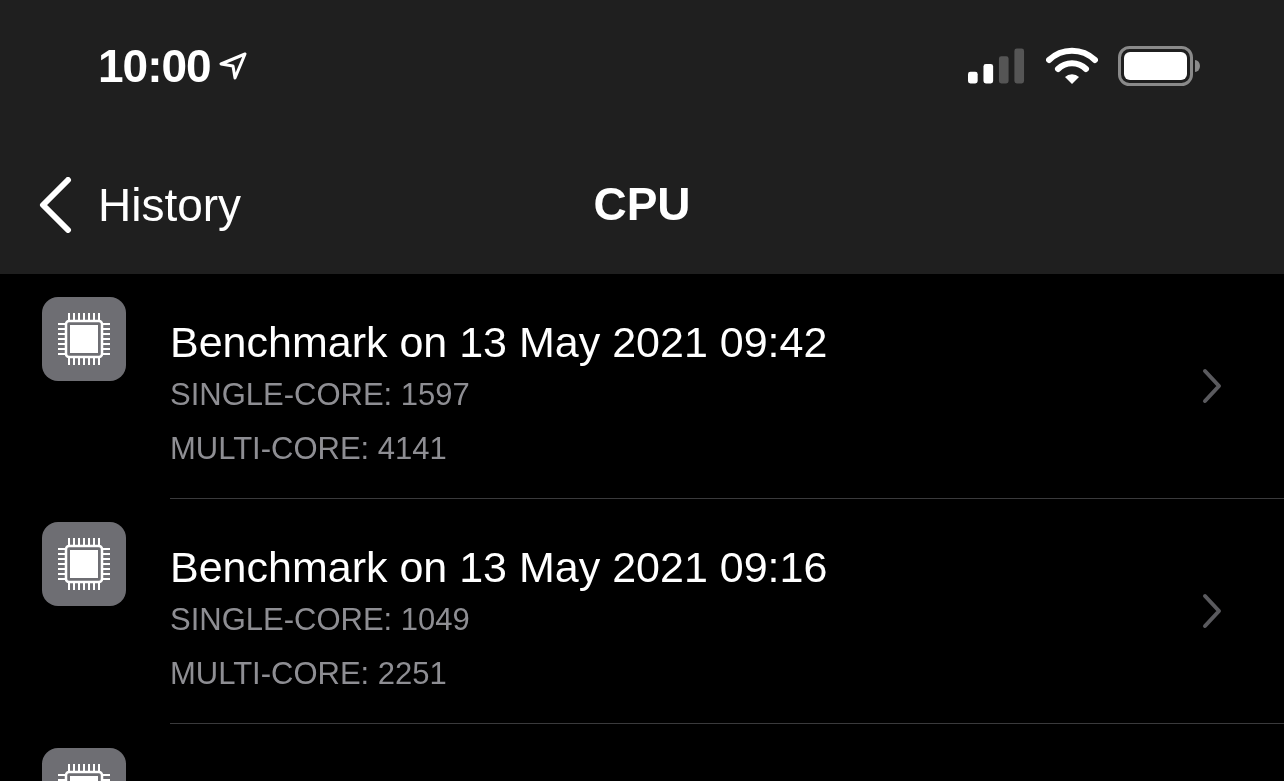  Describe the element at coordinates (154, 66) in the screenshot. I see `status-time: 10:00` at that location.